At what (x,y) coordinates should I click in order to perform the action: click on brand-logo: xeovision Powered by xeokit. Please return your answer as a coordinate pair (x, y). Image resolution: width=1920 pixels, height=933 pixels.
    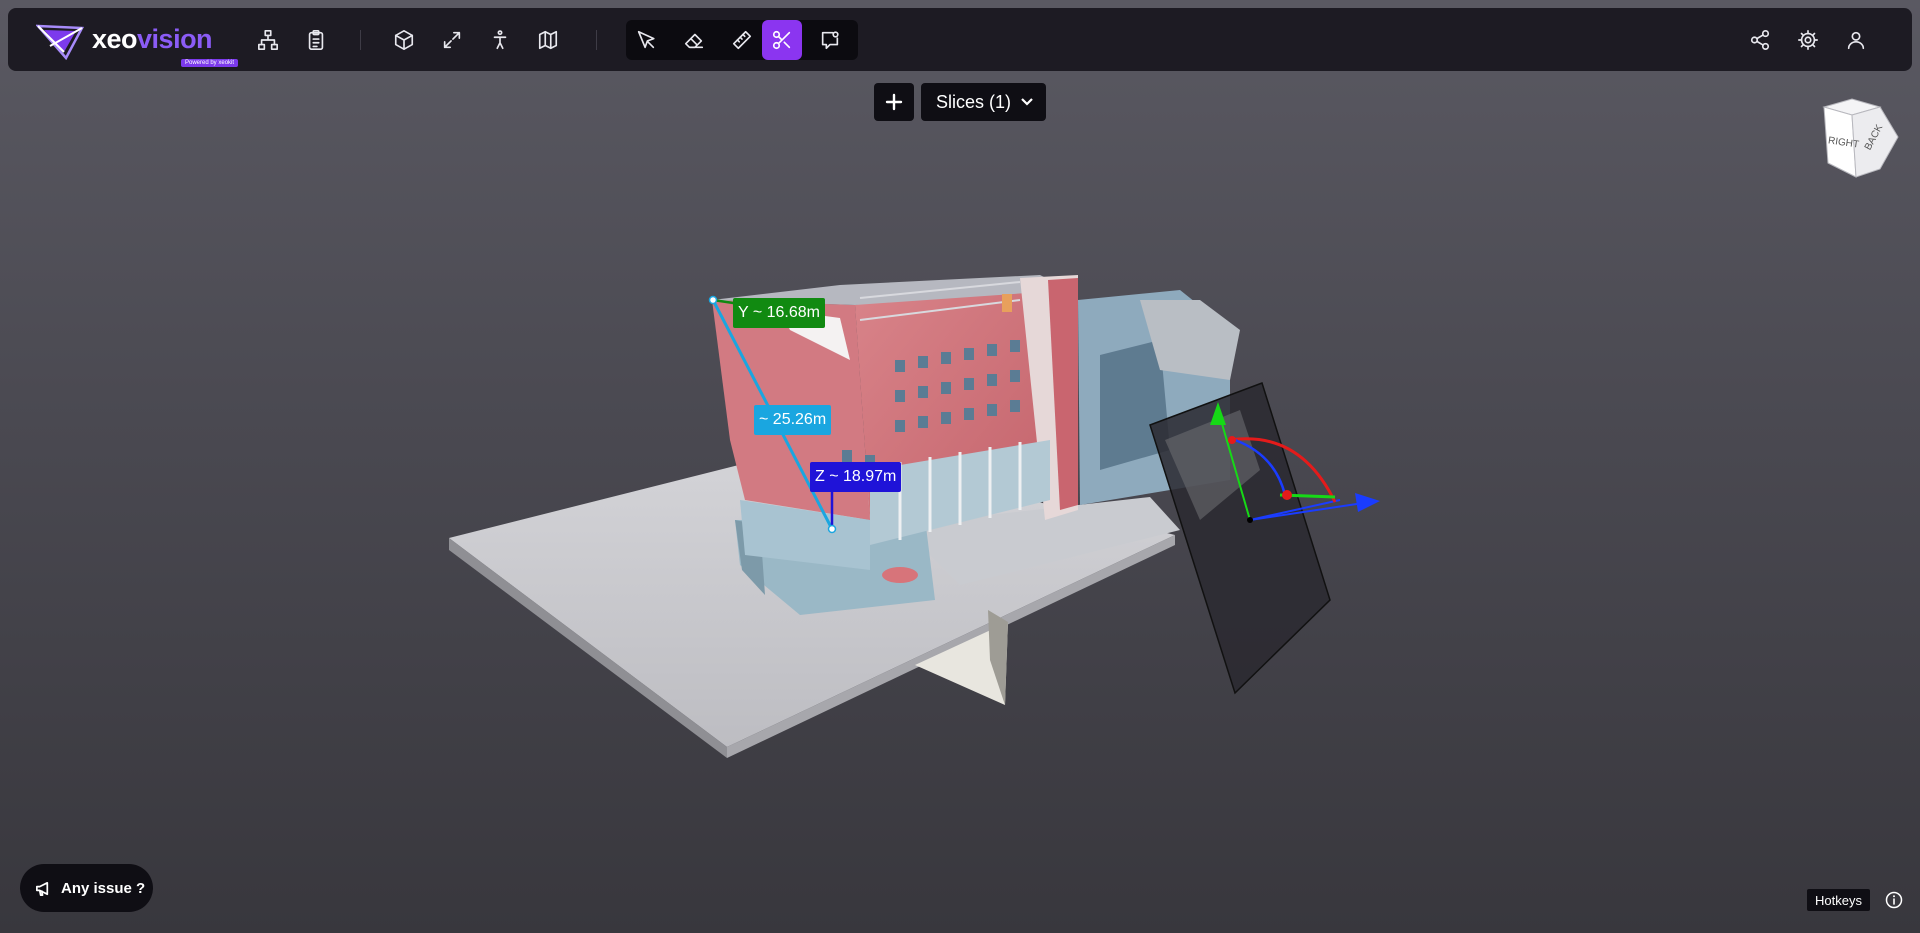
    Looking at the image, I should click on (137, 43).